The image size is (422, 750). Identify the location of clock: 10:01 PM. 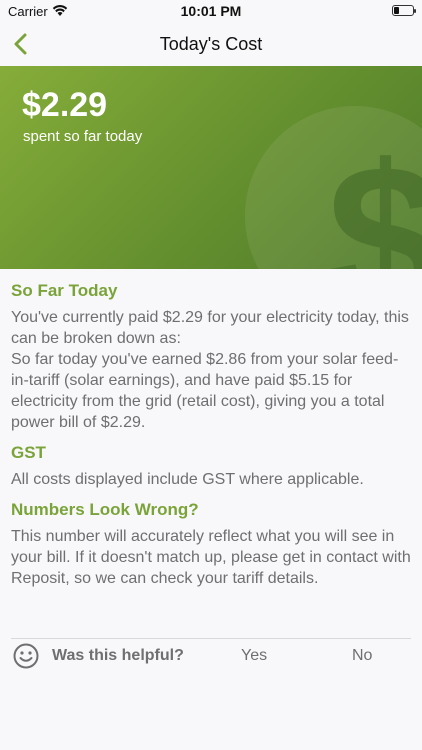
(211, 11).